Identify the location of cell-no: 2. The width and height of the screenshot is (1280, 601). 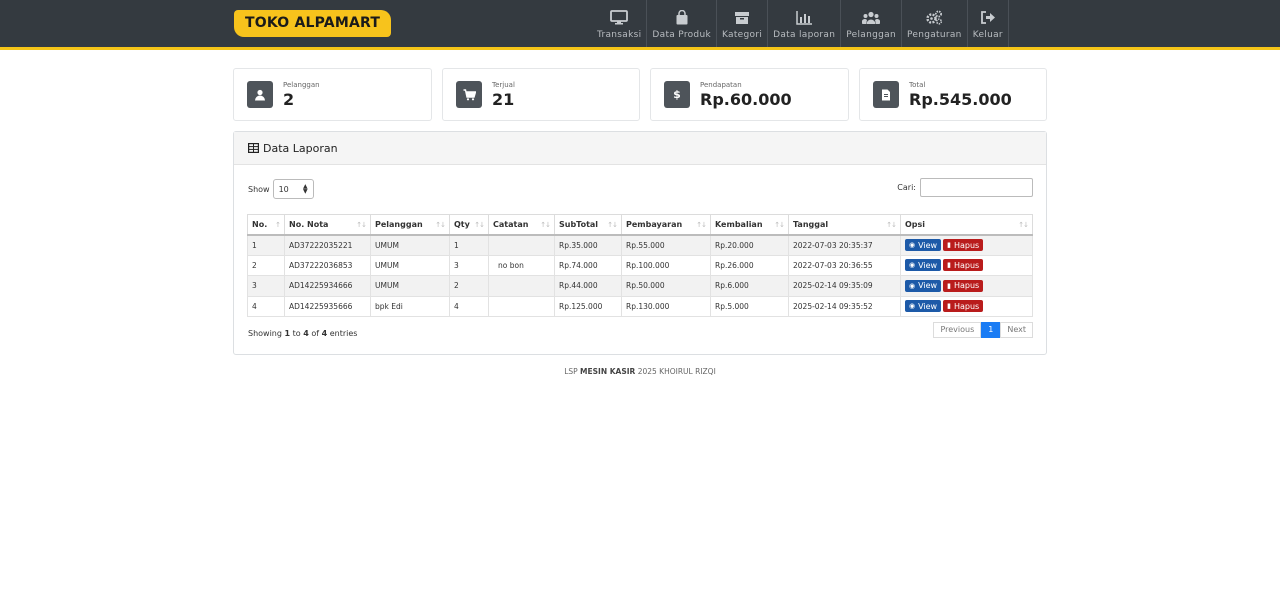
(266, 265).